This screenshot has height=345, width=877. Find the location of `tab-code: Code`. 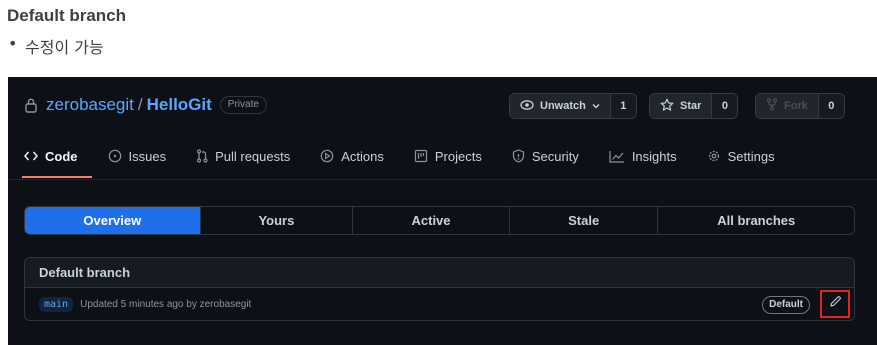

tab-code: Code is located at coordinates (57, 158).